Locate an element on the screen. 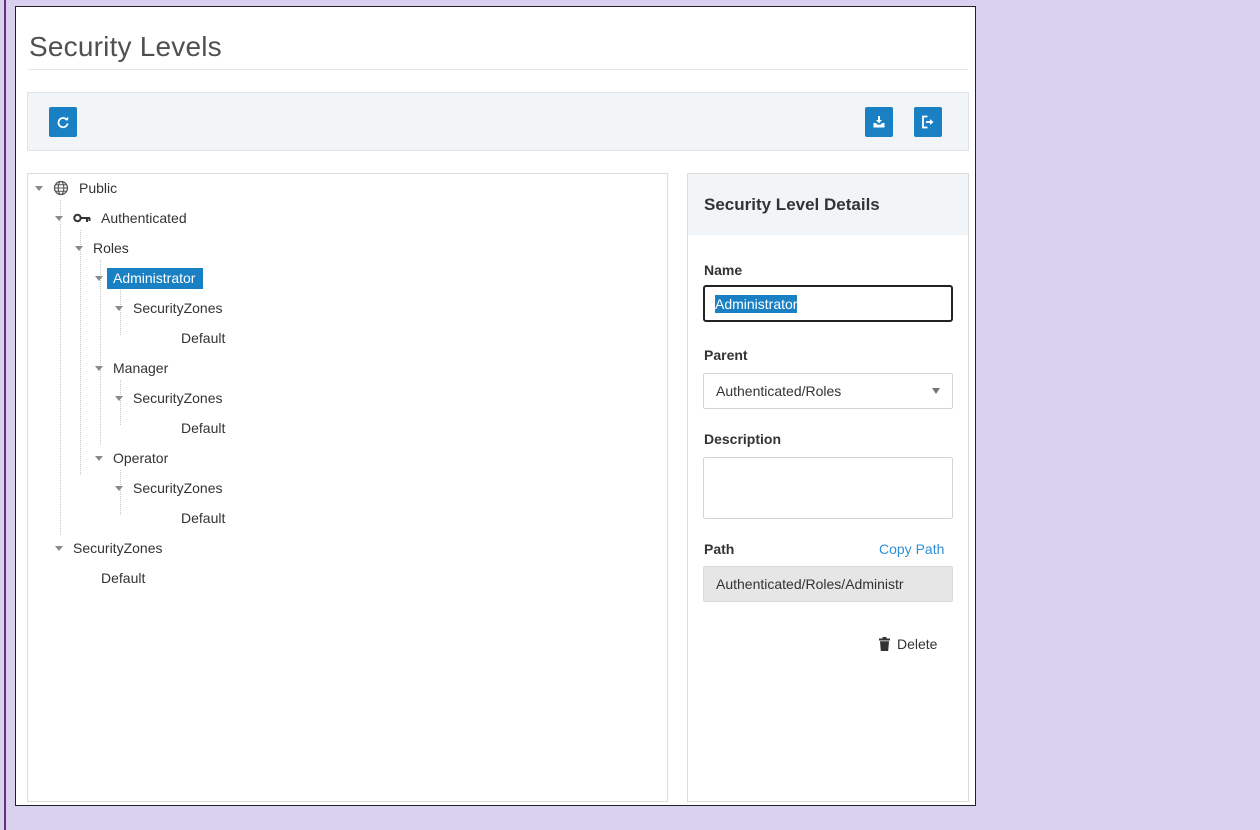 The height and width of the screenshot is (830, 1260). exit-button is located at coordinates (928, 122).